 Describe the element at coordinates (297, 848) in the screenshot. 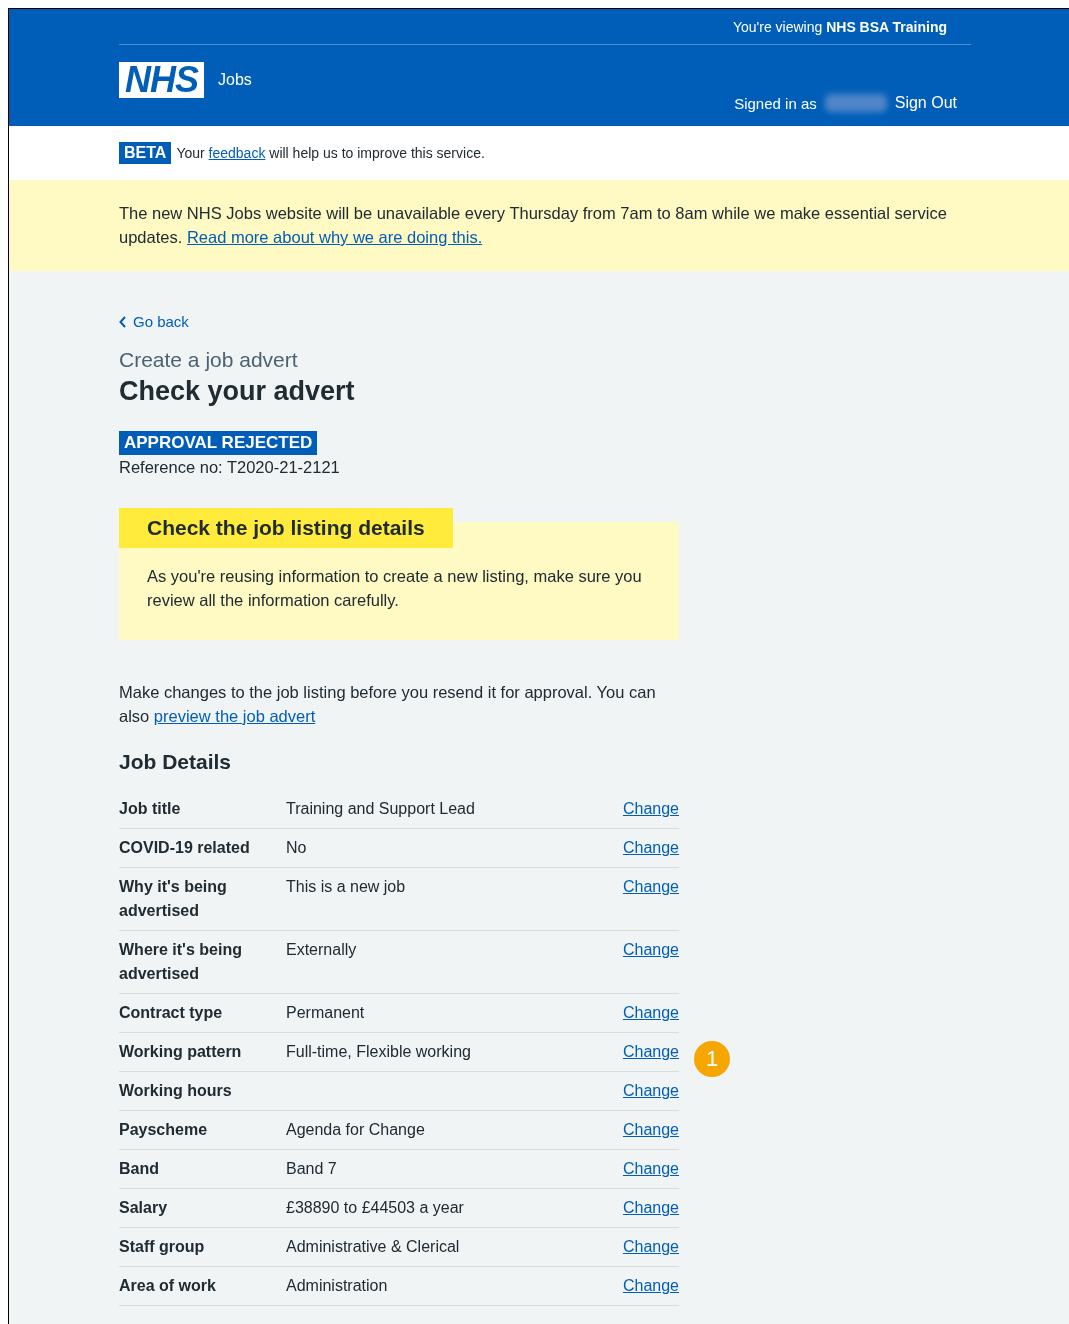

I see `row-value: No` at that location.